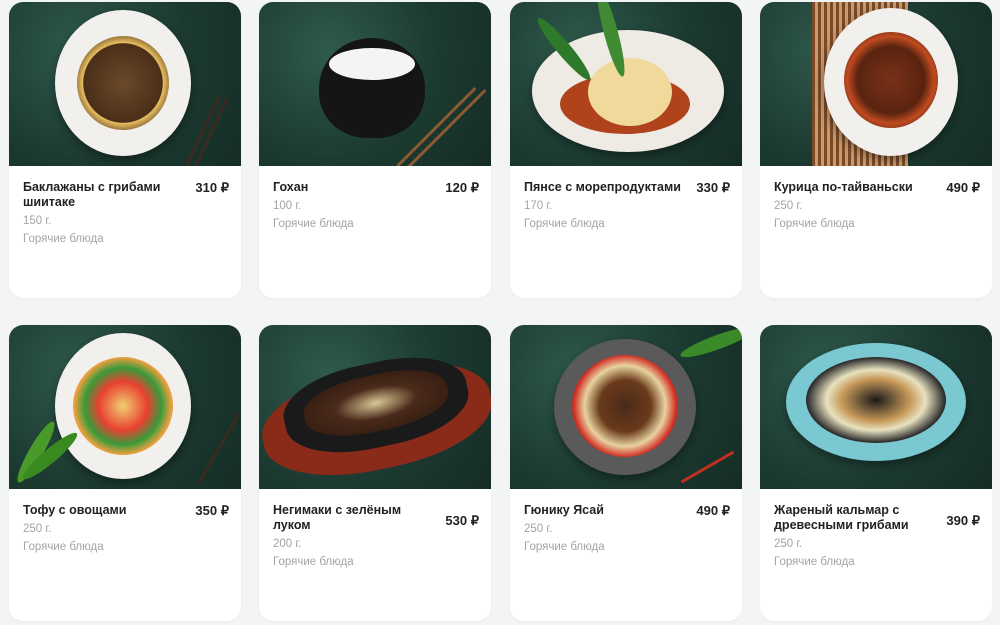 This screenshot has height=625, width=1000. What do you see at coordinates (92, 194) in the screenshot?
I see `dish-name: Баклажаны с грибами шиитаке` at bounding box center [92, 194].